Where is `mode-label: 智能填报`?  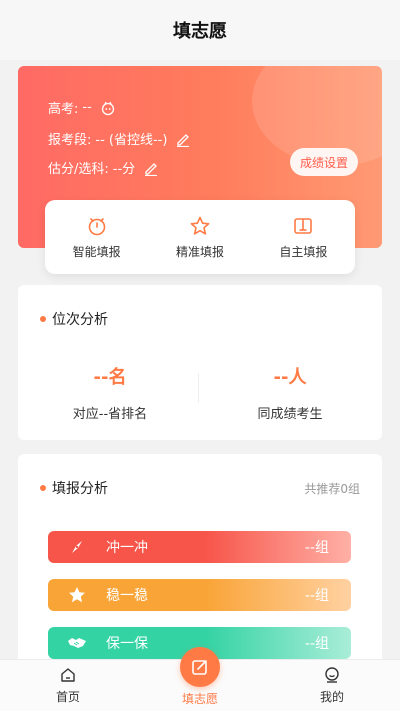
mode-label: 智能填报 is located at coordinates (96, 251).